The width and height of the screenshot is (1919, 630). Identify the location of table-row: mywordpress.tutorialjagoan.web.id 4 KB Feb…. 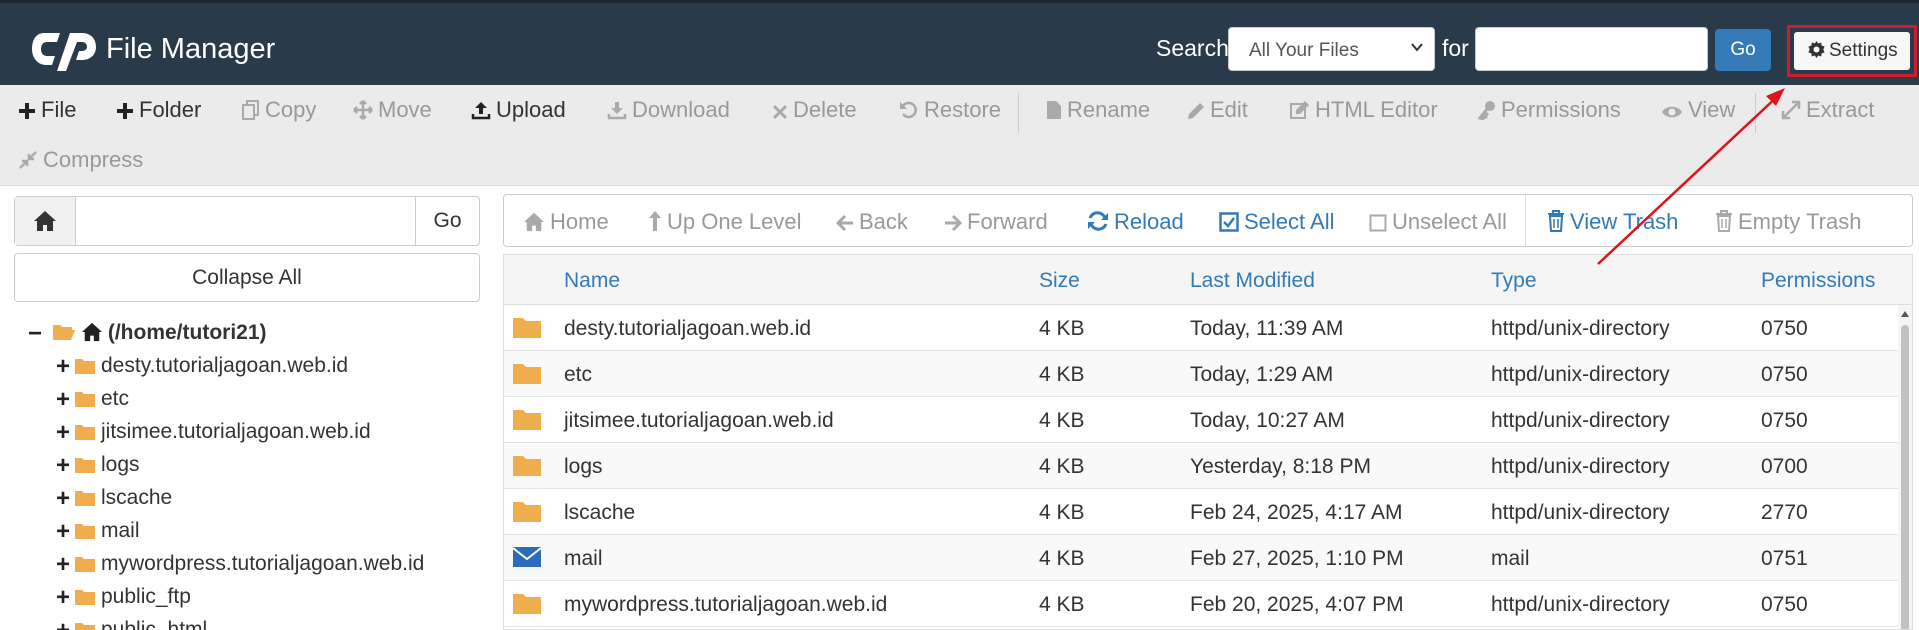
(1202, 604).